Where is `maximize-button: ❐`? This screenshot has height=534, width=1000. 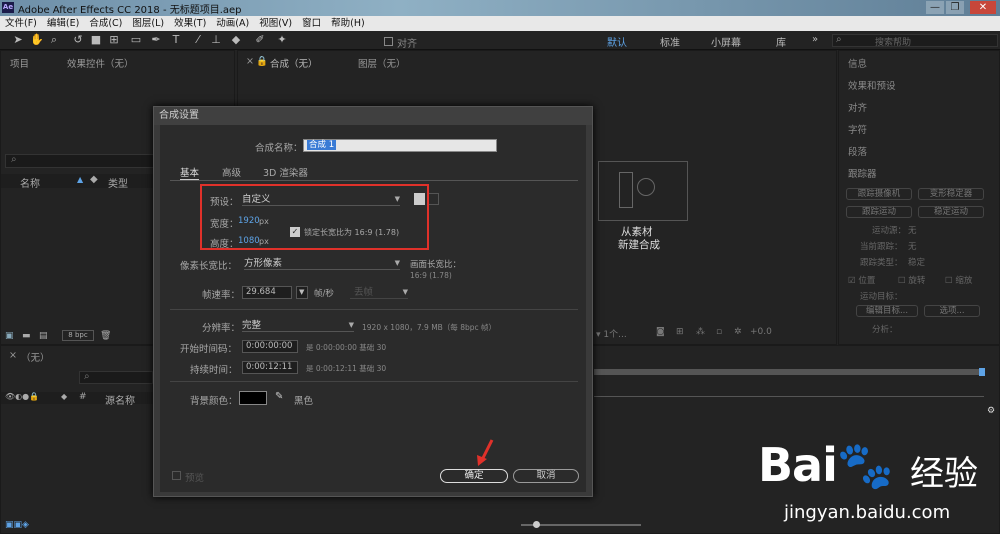 maximize-button: ❐ is located at coordinates (955, 7).